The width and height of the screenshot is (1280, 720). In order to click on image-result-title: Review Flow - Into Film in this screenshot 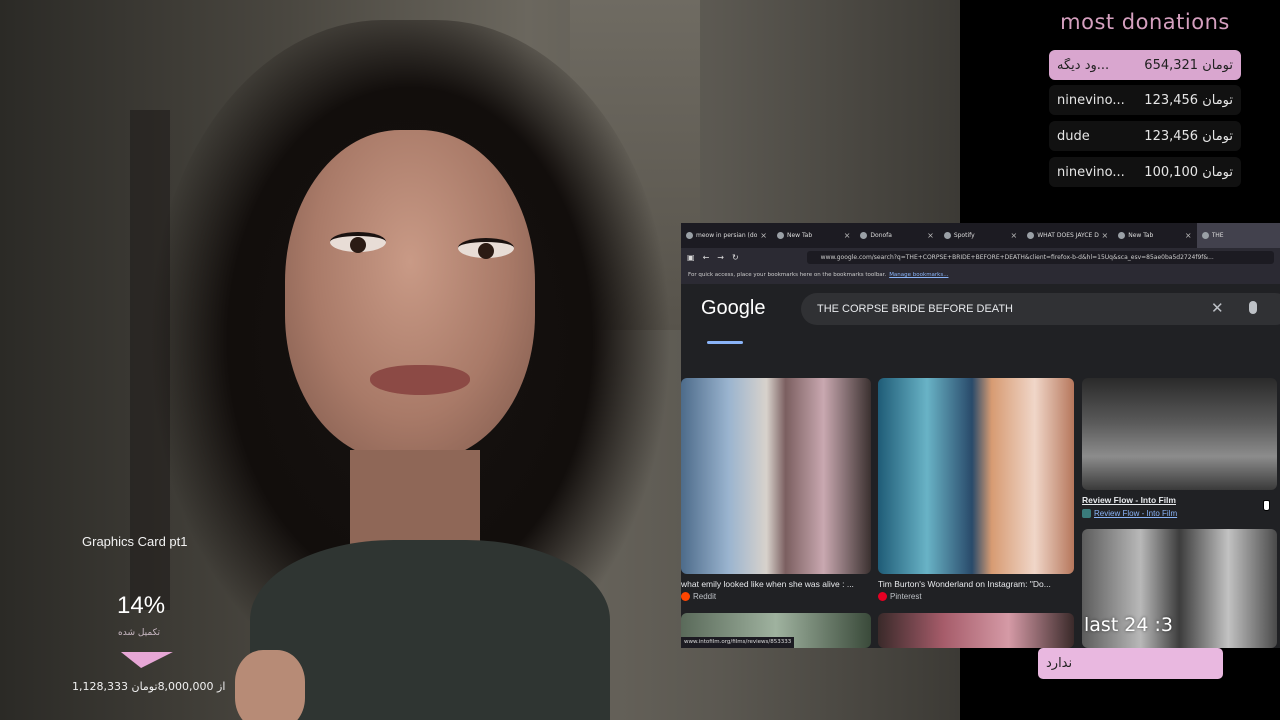, I will do `click(1172, 500)`.